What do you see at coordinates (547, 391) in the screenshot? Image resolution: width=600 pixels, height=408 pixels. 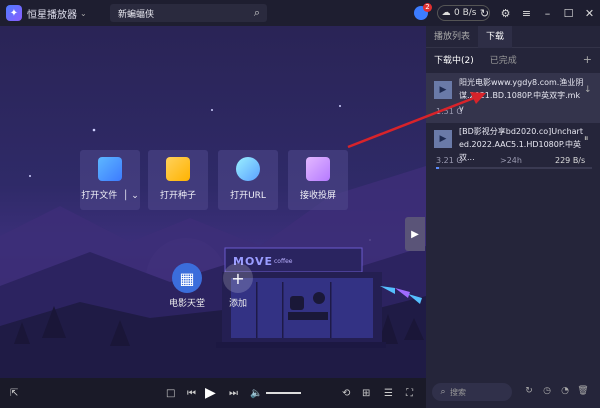 I see `history-icon: ◷` at bounding box center [547, 391].